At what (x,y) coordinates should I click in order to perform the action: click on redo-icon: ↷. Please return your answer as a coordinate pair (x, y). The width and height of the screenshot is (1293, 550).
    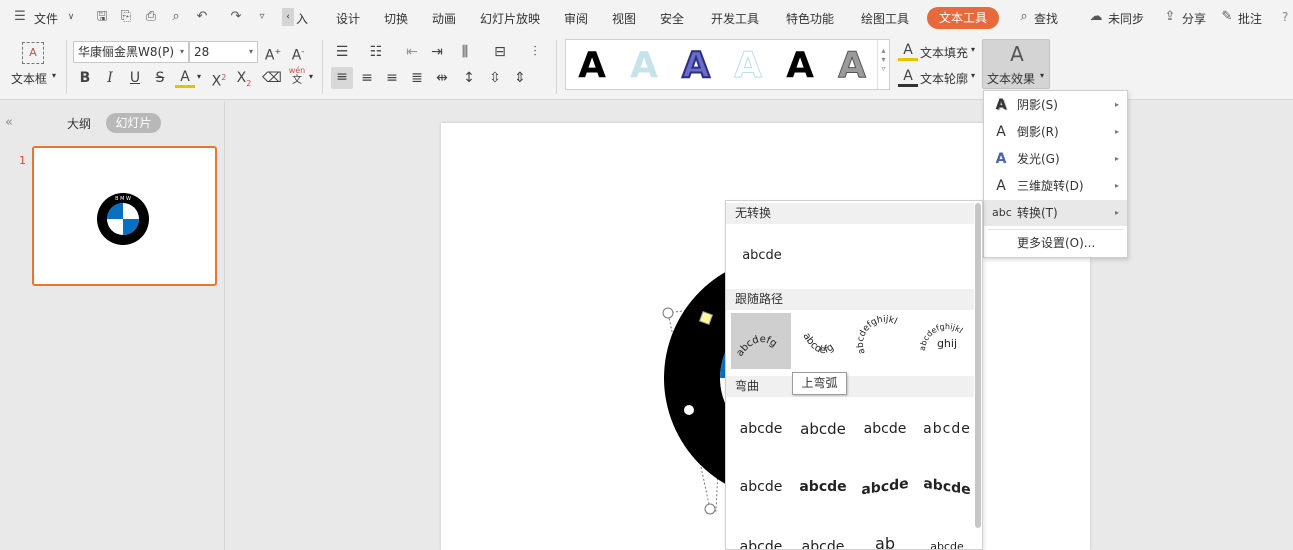
    Looking at the image, I should click on (236, 17).